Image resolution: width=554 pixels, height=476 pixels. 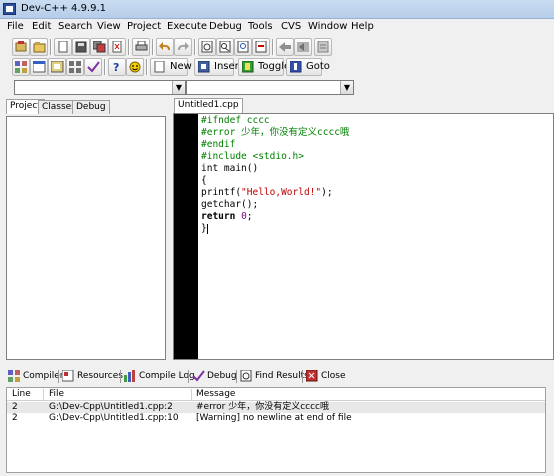 I want to click on tab-debug-output: Debug, so click(x=215, y=376).